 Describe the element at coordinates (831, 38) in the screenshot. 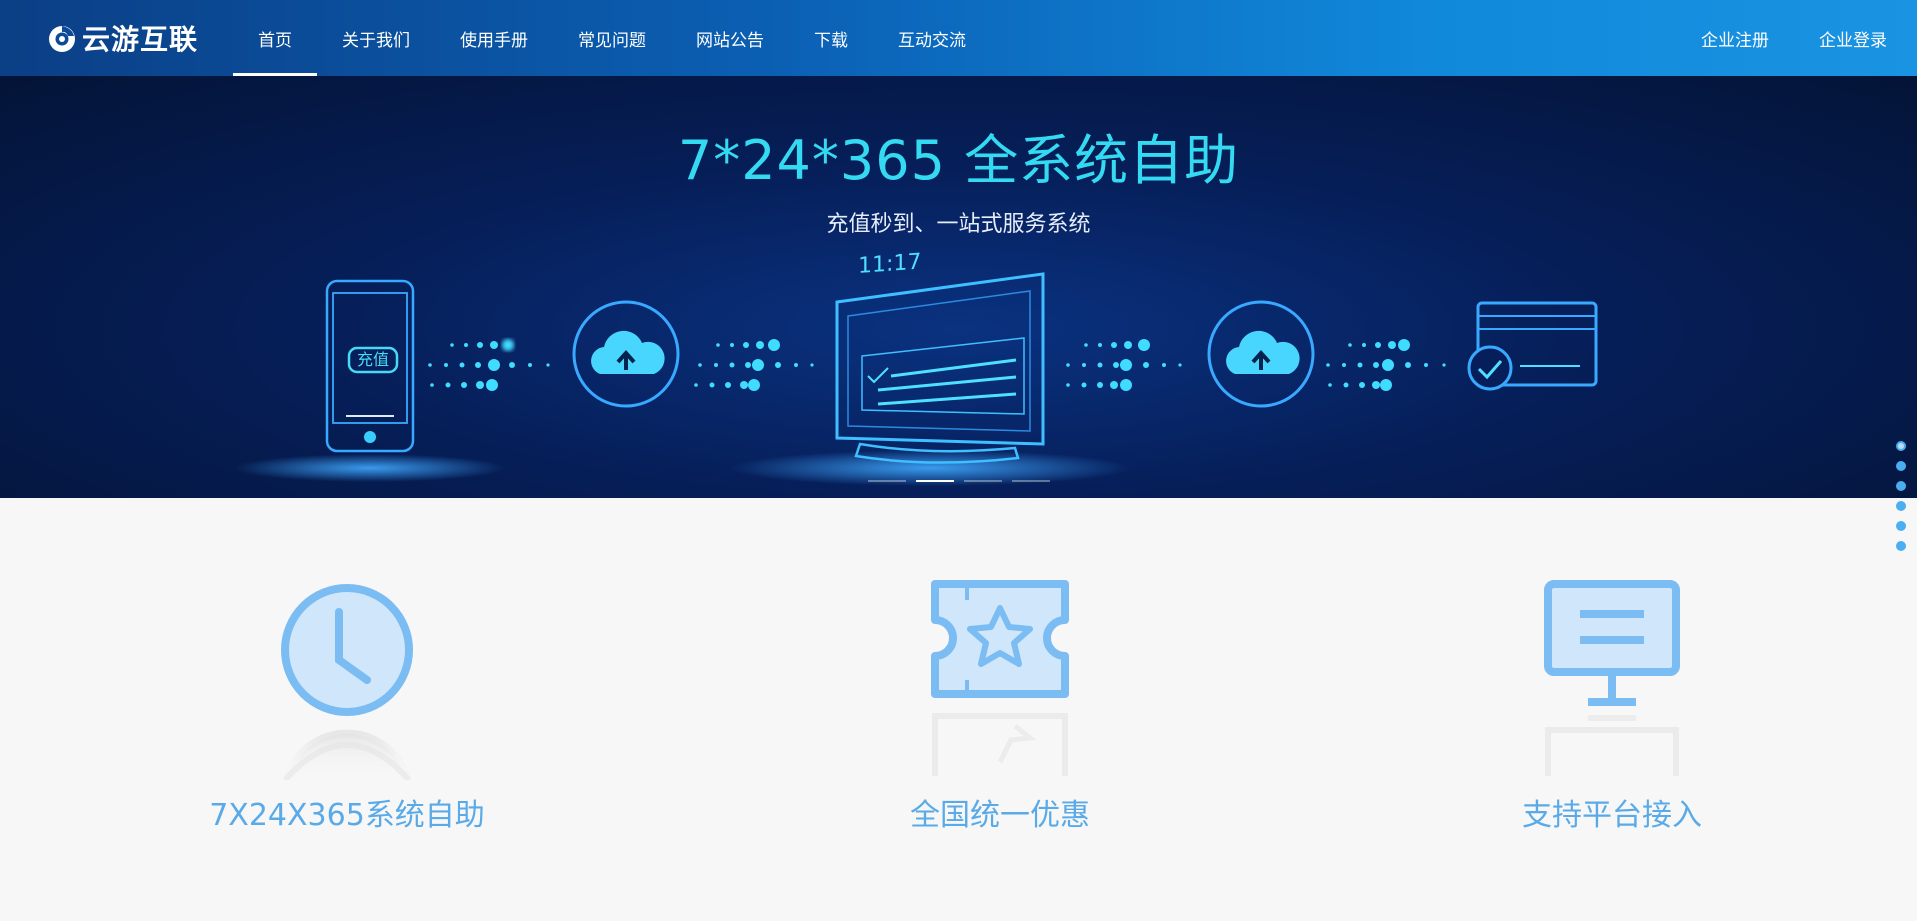

I see `nav-download: 下载` at that location.